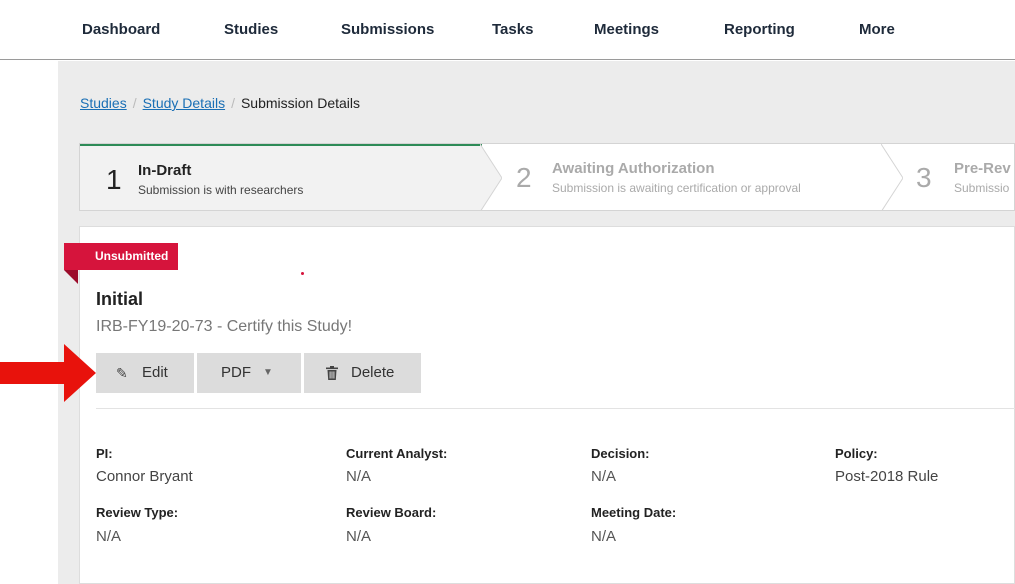 The height and width of the screenshot is (584, 1015). Describe the element at coordinates (633, 168) in the screenshot. I see `step-title: Awaiting Authorization` at that location.